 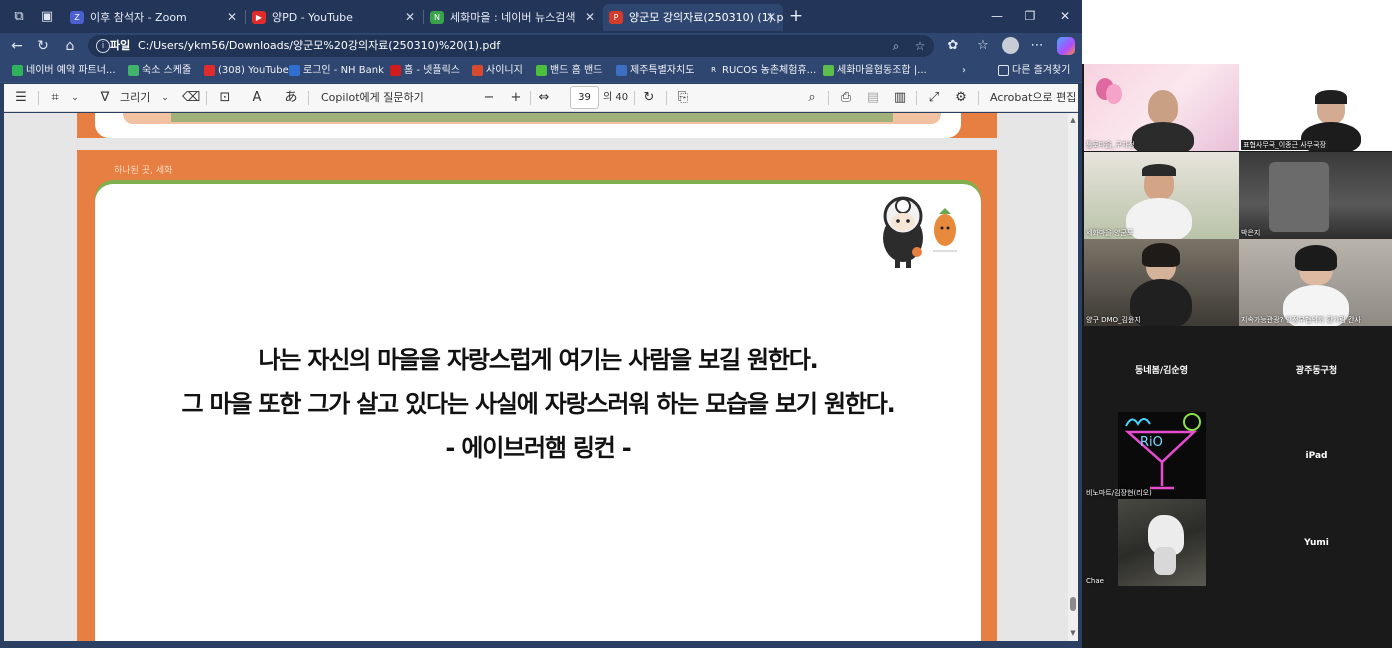 I want to click on print-icon: ⎙, so click(x=846, y=98).